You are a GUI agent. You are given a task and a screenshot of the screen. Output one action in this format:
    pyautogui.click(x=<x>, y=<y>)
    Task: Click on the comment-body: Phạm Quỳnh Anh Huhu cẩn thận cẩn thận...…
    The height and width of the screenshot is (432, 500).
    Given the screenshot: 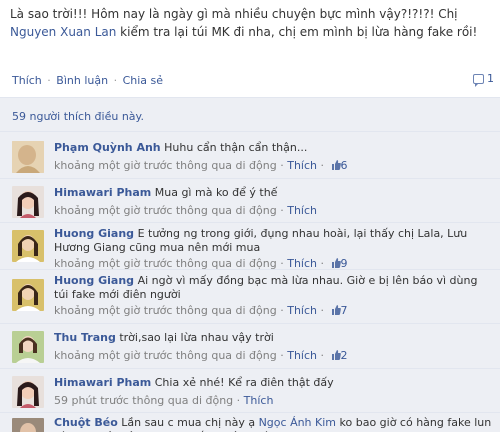 What is the action you would take?
    pyautogui.click(x=274, y=157)
    